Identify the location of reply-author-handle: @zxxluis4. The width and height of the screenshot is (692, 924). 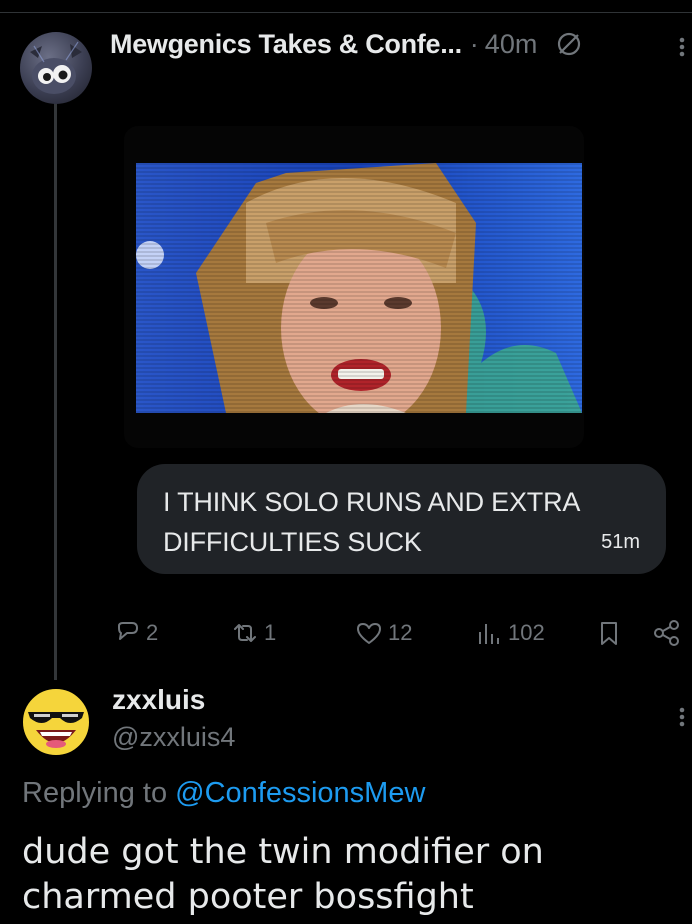
(173, 737).